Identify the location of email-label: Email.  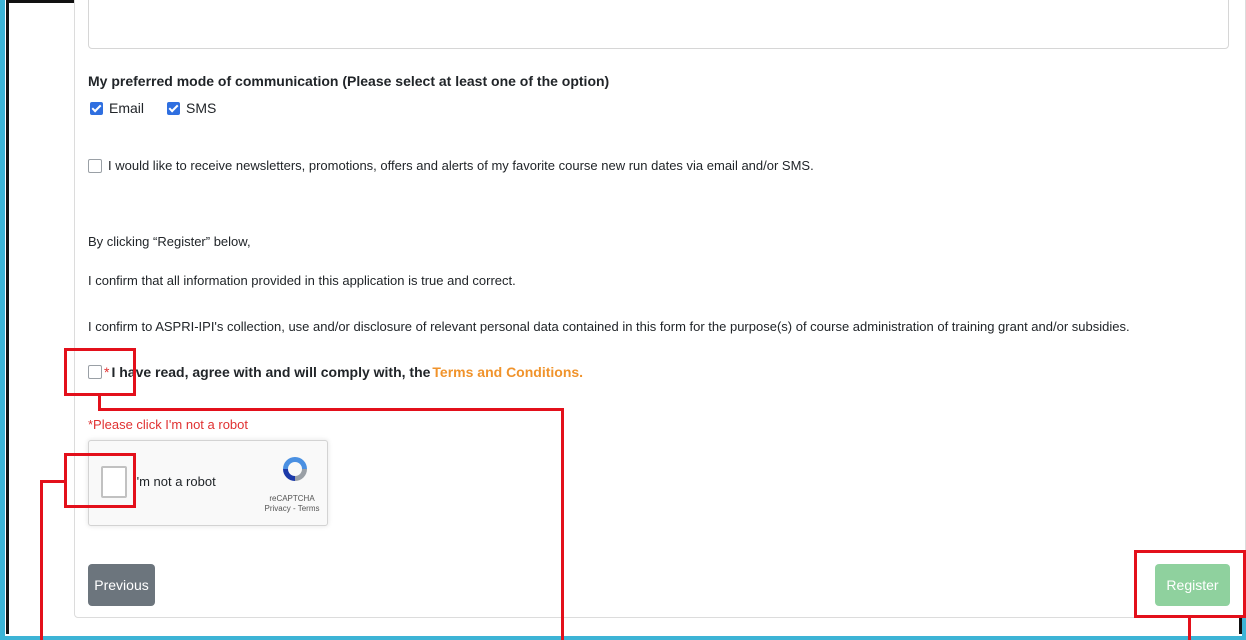
(127, 108).